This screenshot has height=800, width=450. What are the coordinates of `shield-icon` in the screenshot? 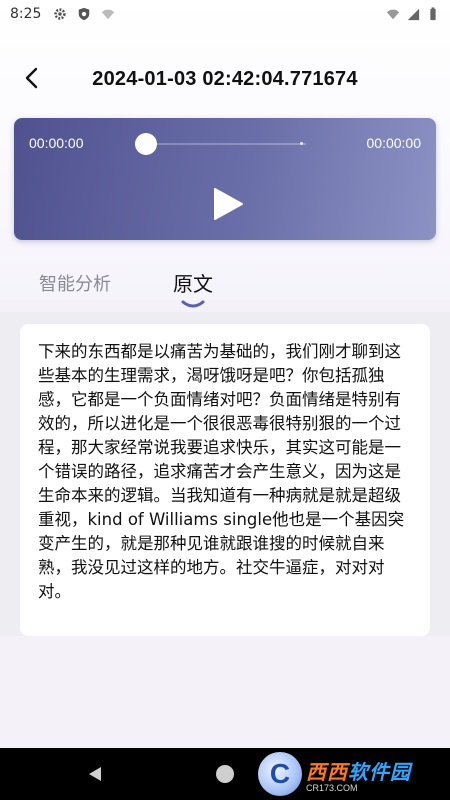 It's located at (84, 14).